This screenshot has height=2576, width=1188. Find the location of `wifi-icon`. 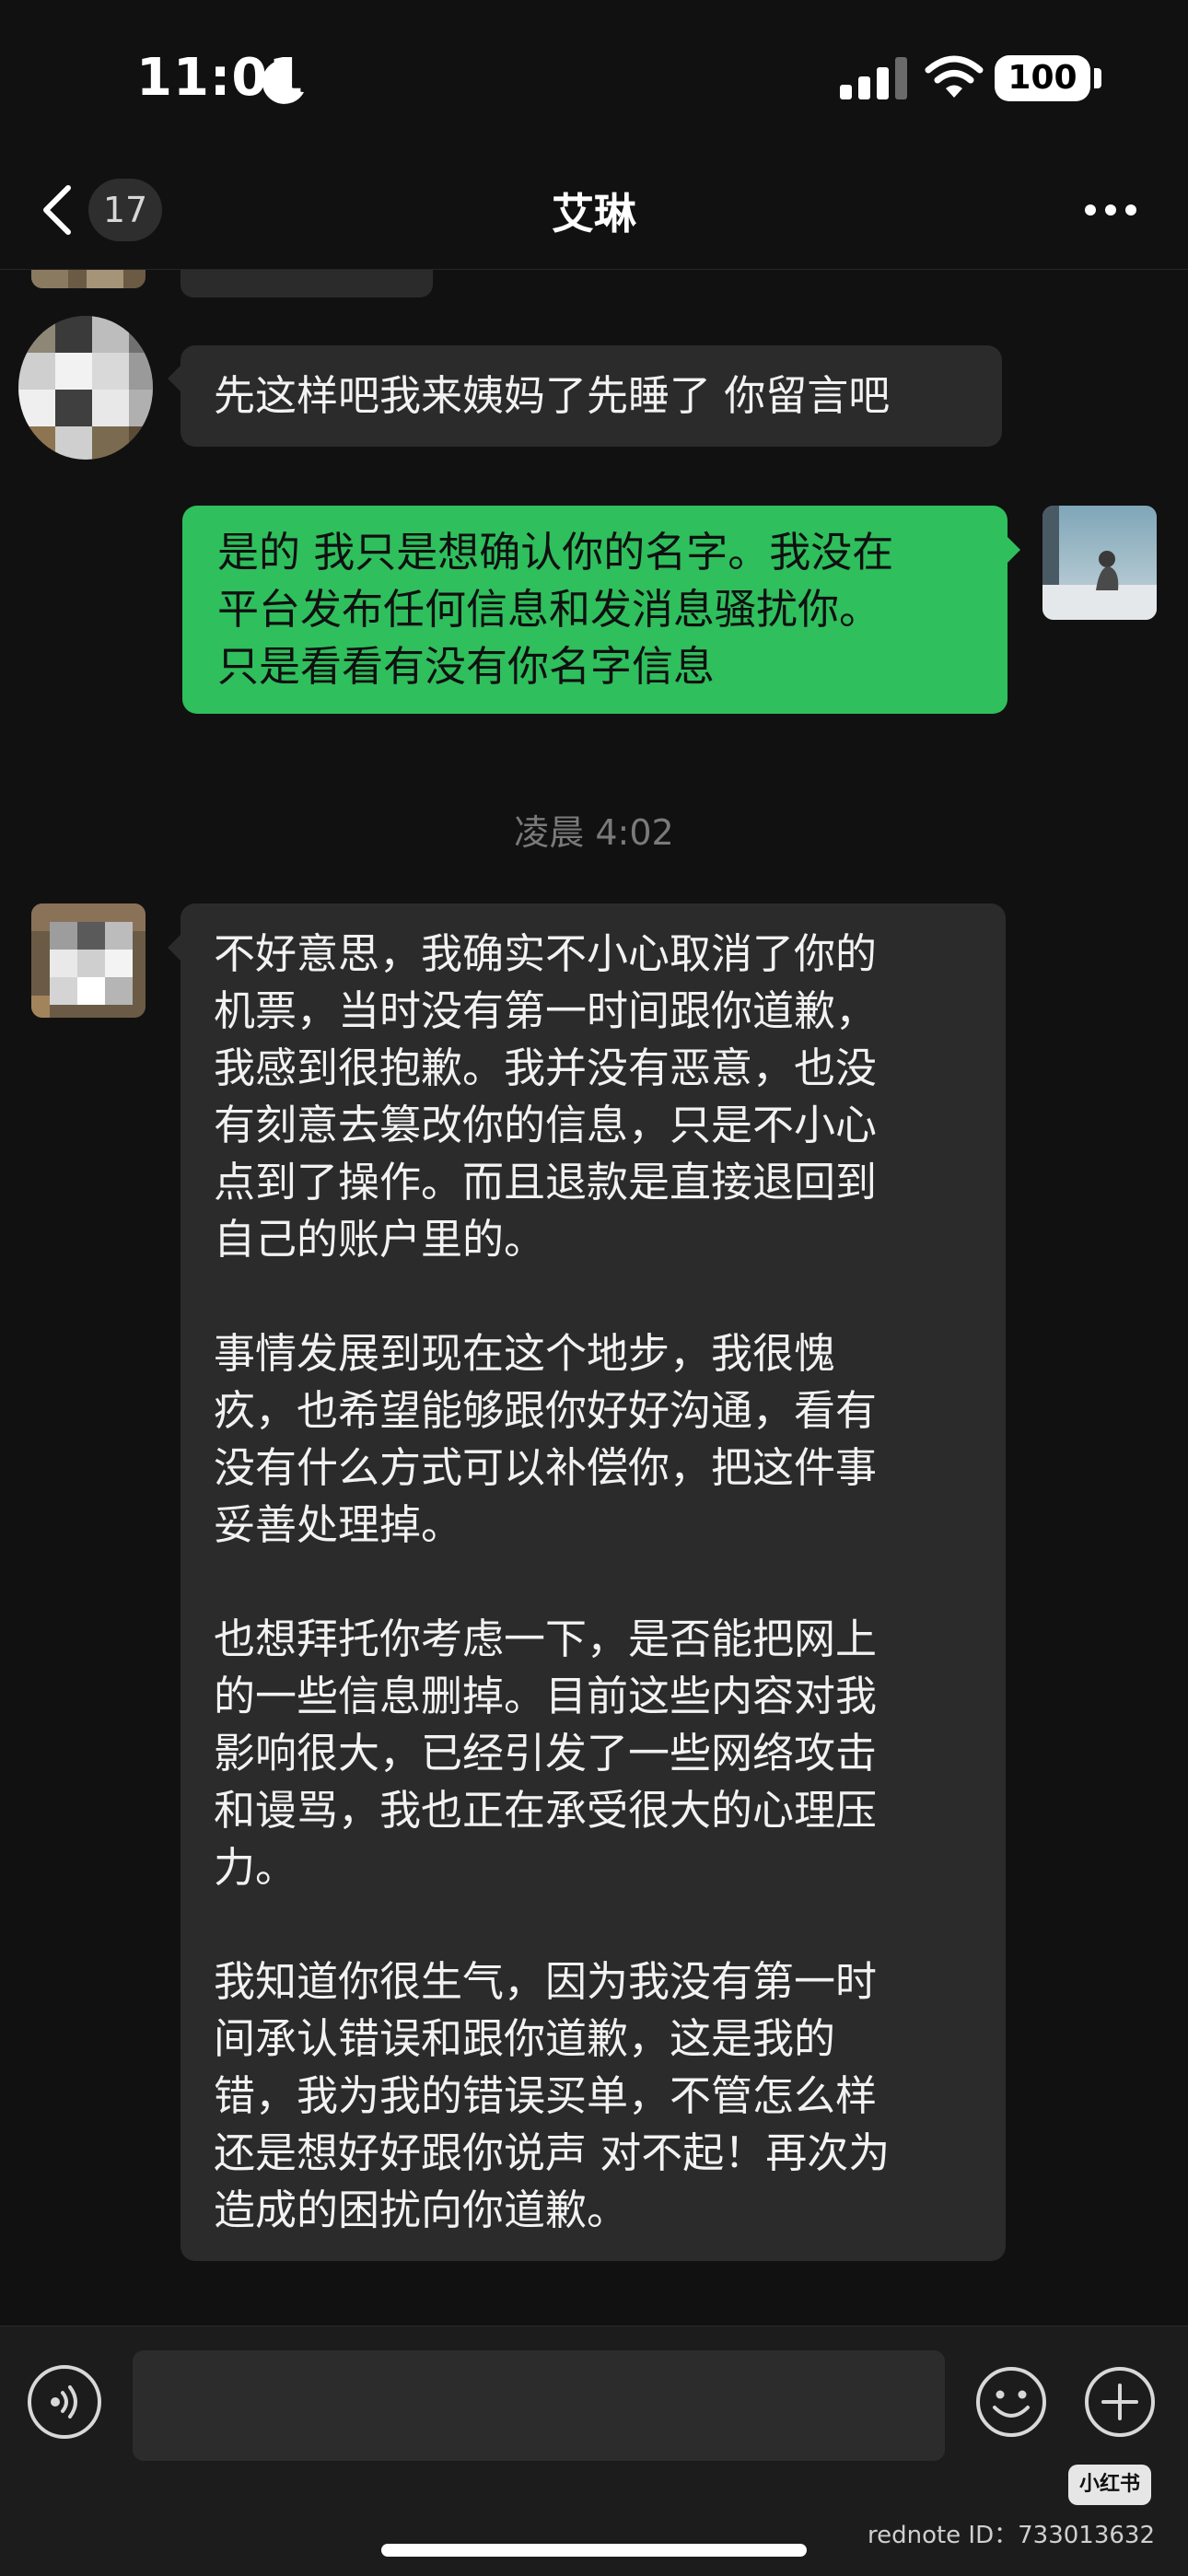

wifi-icon is located at coordinates (954, 76).